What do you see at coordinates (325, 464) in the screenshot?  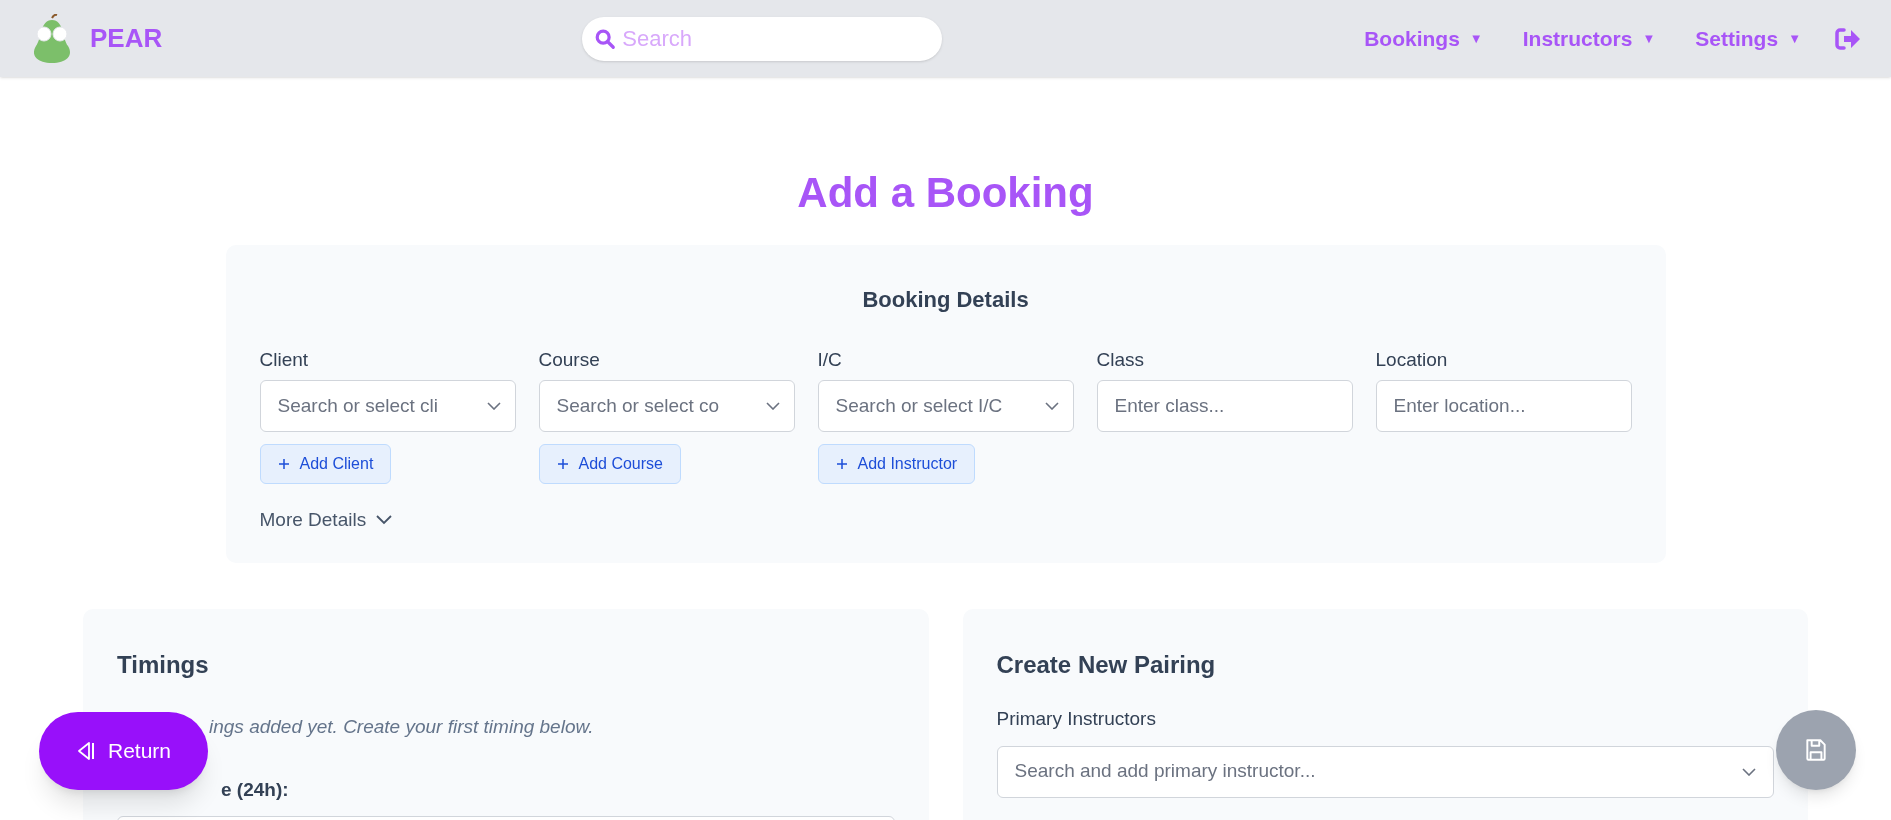 I see `add-button: Add Client` at bounding box center [325, 464].